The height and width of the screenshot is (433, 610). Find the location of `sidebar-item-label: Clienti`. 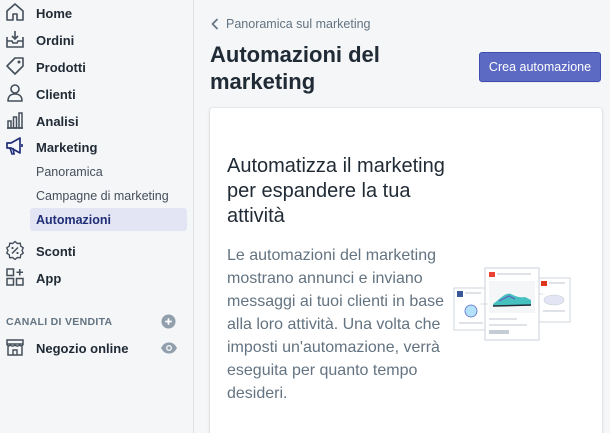

sidebar-item-label: Clienti is located at coordinates (56, 94).